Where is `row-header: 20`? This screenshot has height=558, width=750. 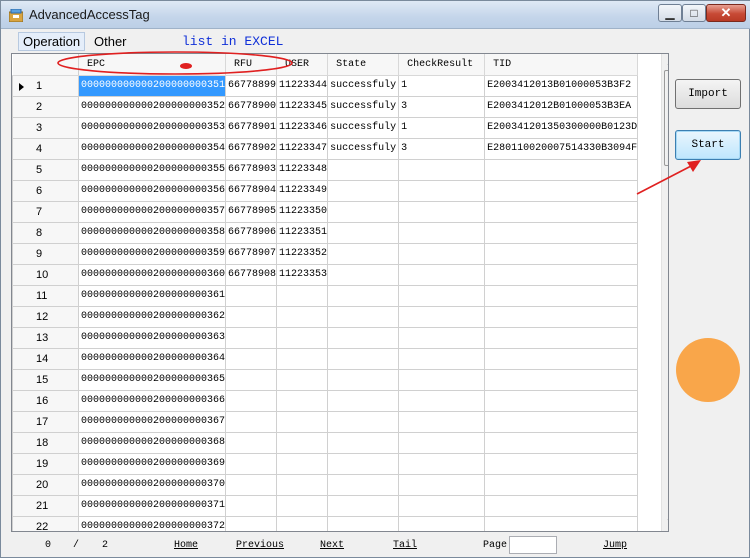
row-header: 20 is located at coordinates (45, 484).